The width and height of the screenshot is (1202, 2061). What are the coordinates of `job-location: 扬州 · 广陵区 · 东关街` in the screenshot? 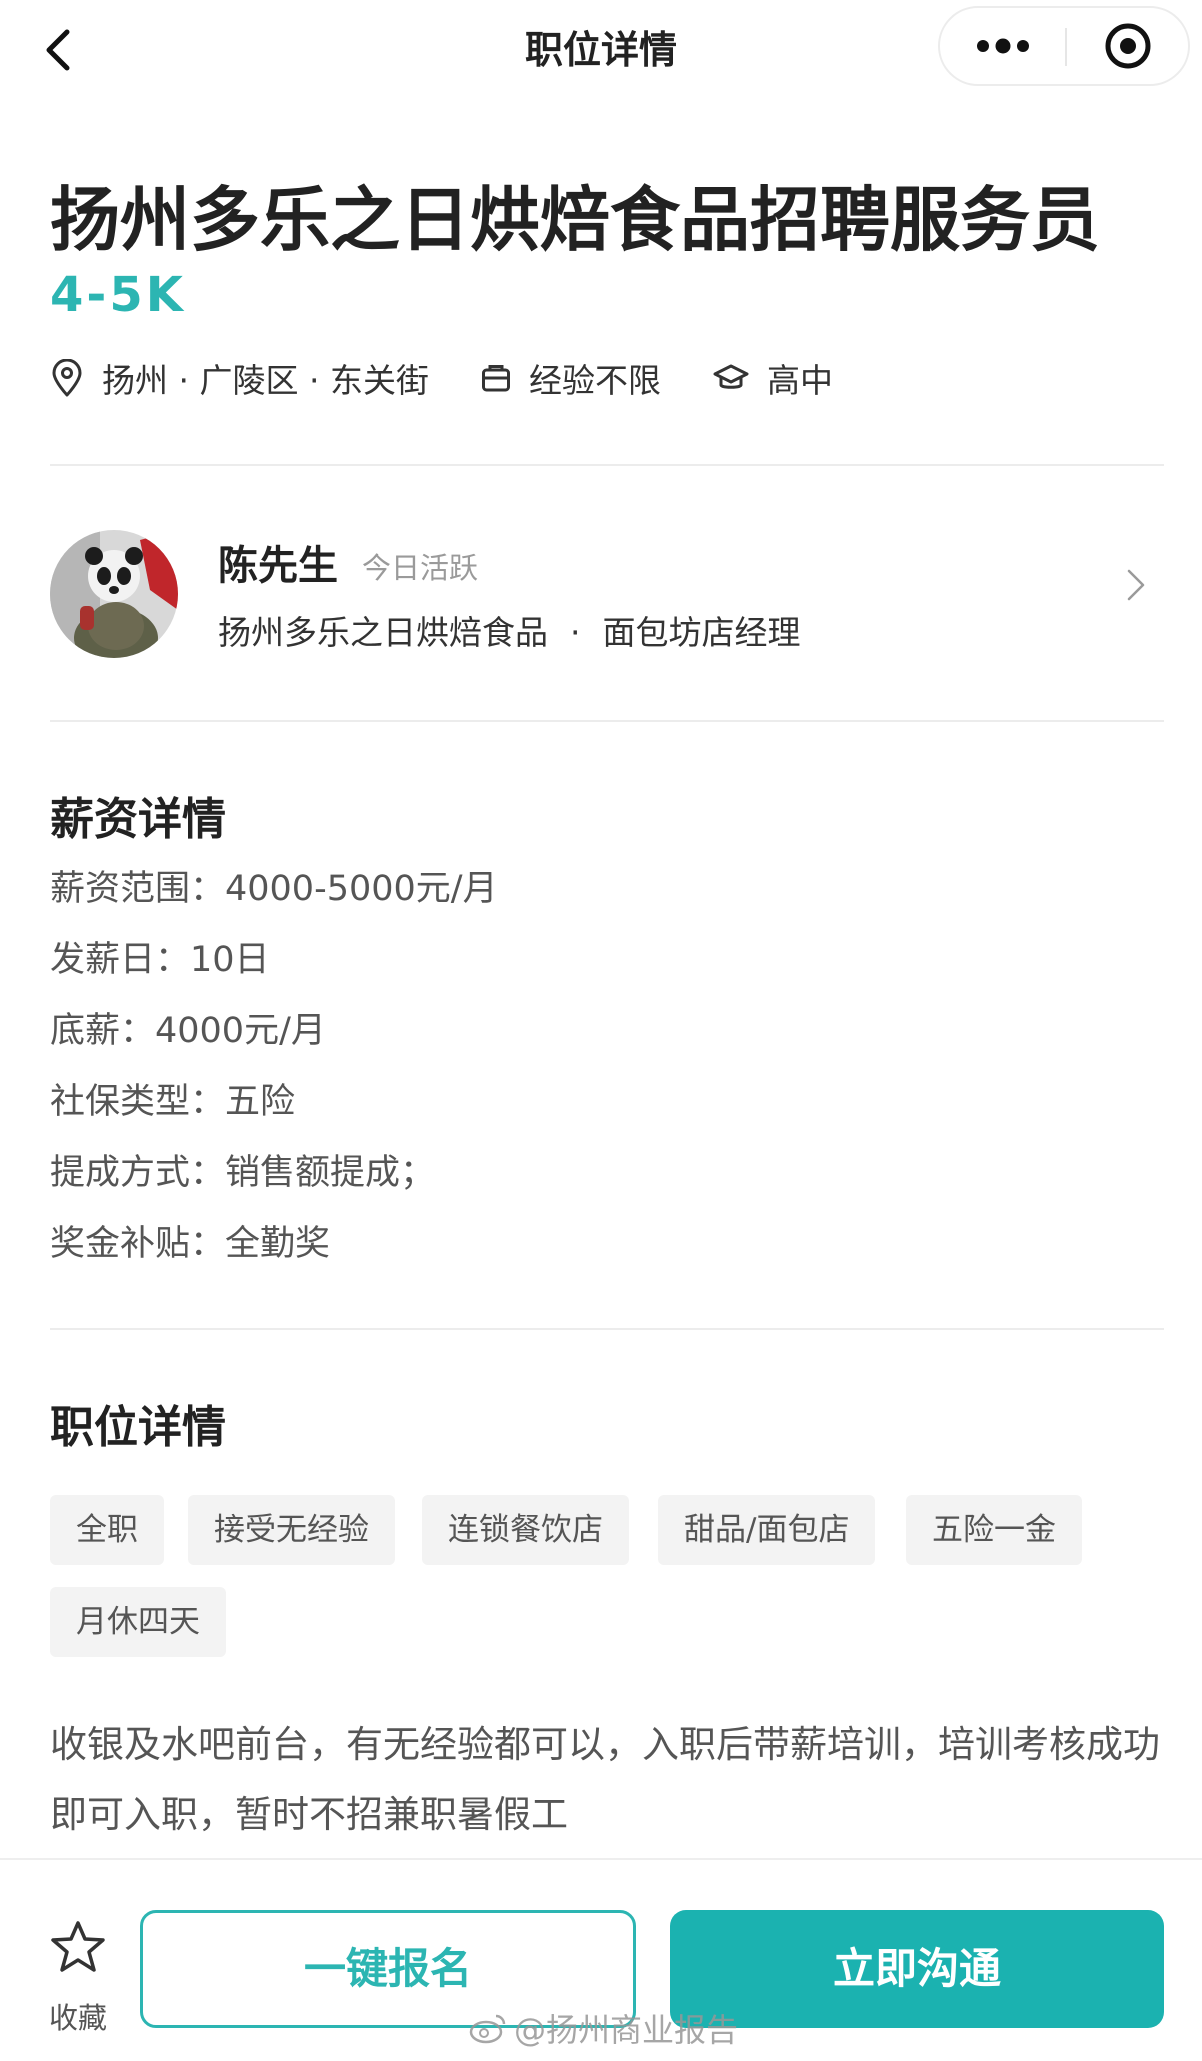 It's located at (239, 378).